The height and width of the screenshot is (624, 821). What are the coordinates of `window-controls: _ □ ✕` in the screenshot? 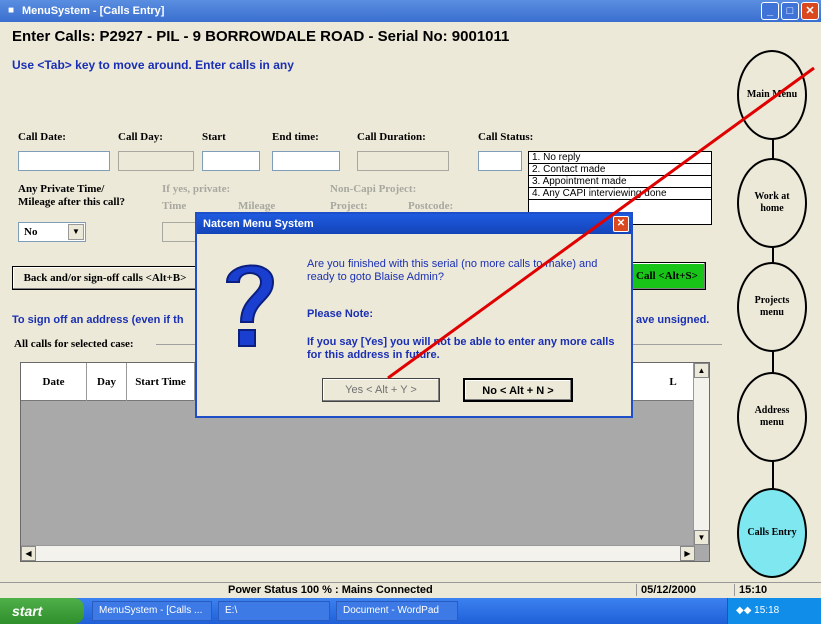 It's located at (790, 11).